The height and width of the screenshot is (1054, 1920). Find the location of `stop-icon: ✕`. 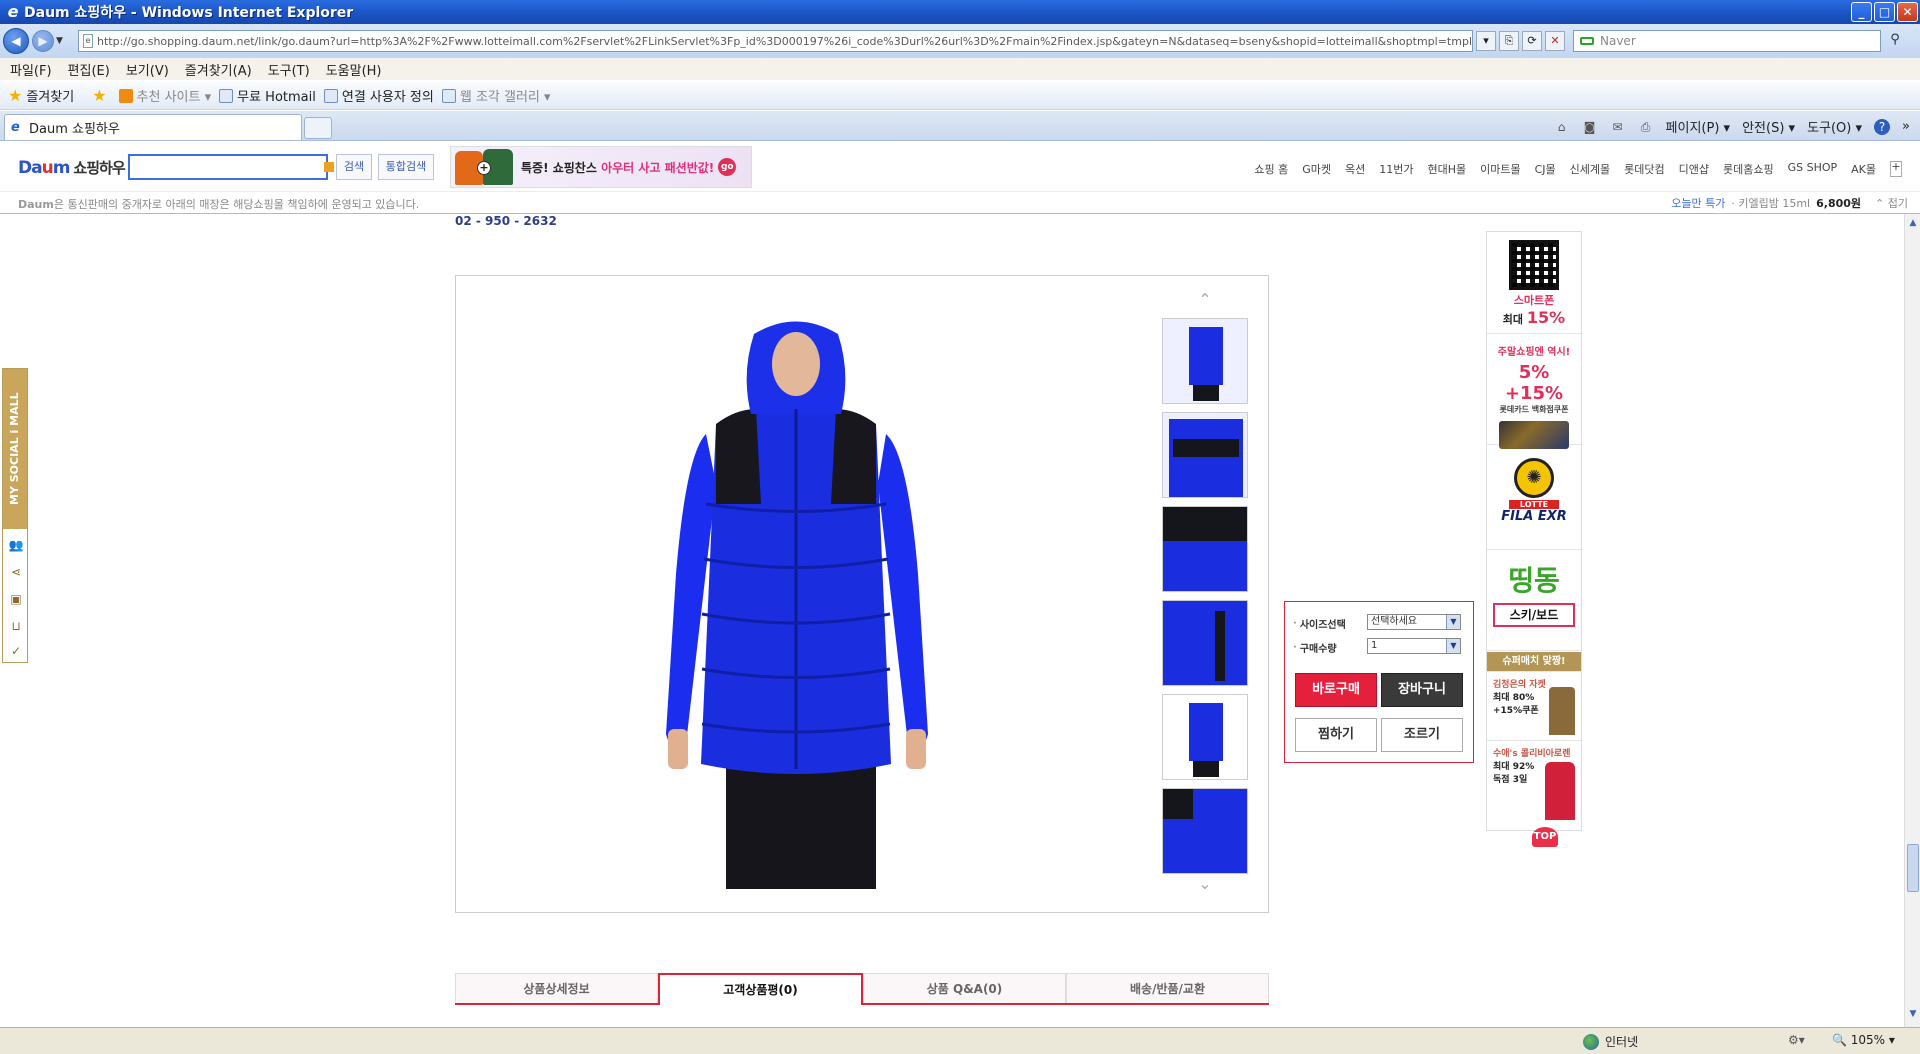

stop-icon: ✕ is located at coordinates (1555, 41).